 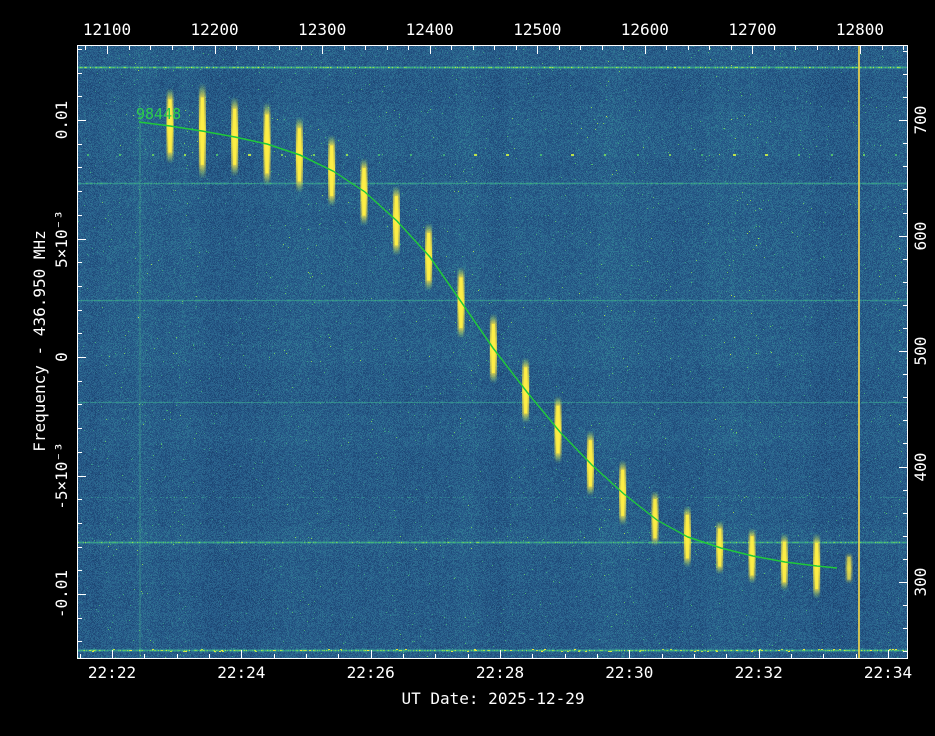 What do you see at coordinates (920, 582) in the screenshot?
I see `right-axis-tick-label: 300` at bounding box center [920, 582].